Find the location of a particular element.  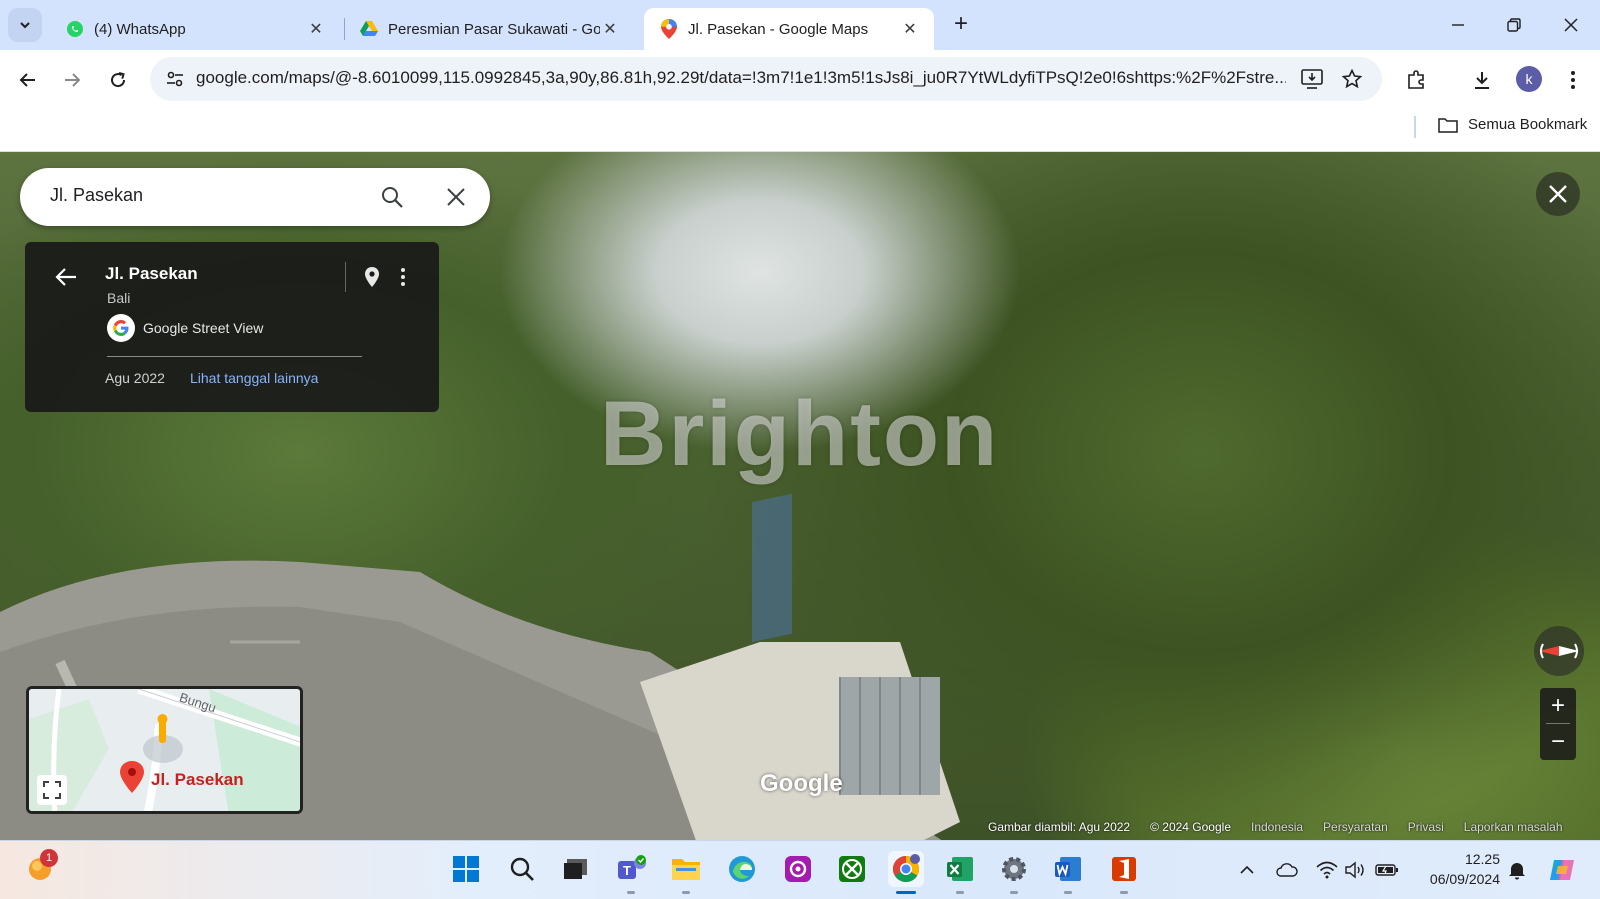

notification-center-button is located at coordinates (1517, 870).